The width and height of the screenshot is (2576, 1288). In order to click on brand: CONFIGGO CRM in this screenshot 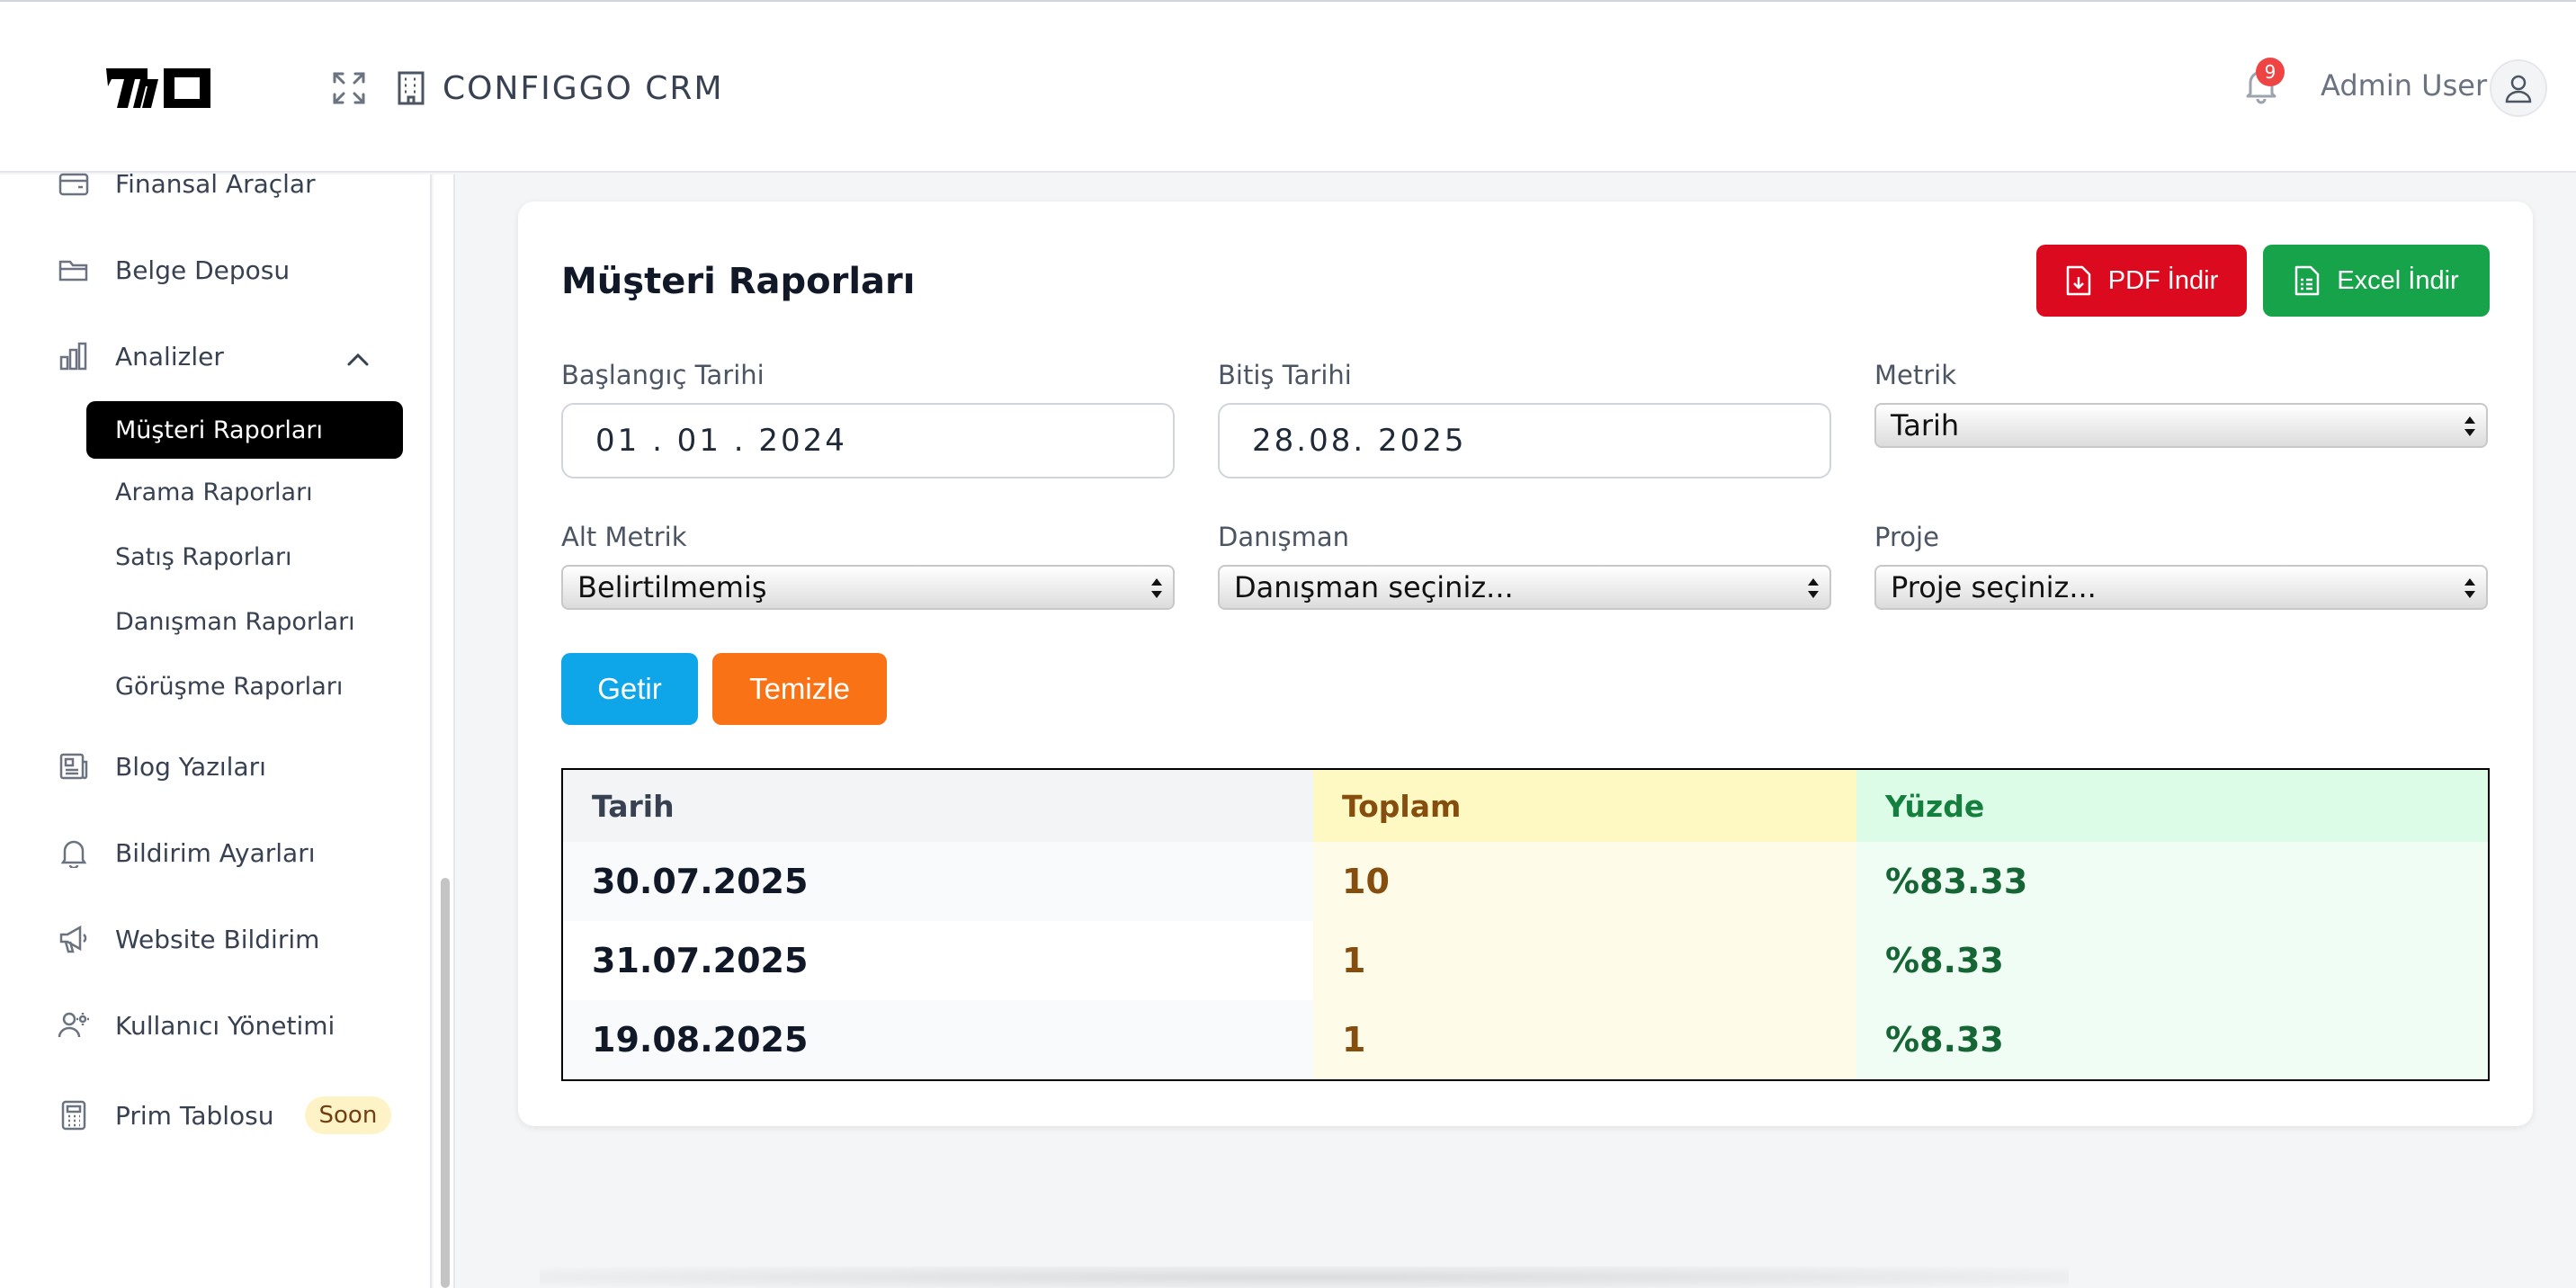, I will do `click(560, 88)`.